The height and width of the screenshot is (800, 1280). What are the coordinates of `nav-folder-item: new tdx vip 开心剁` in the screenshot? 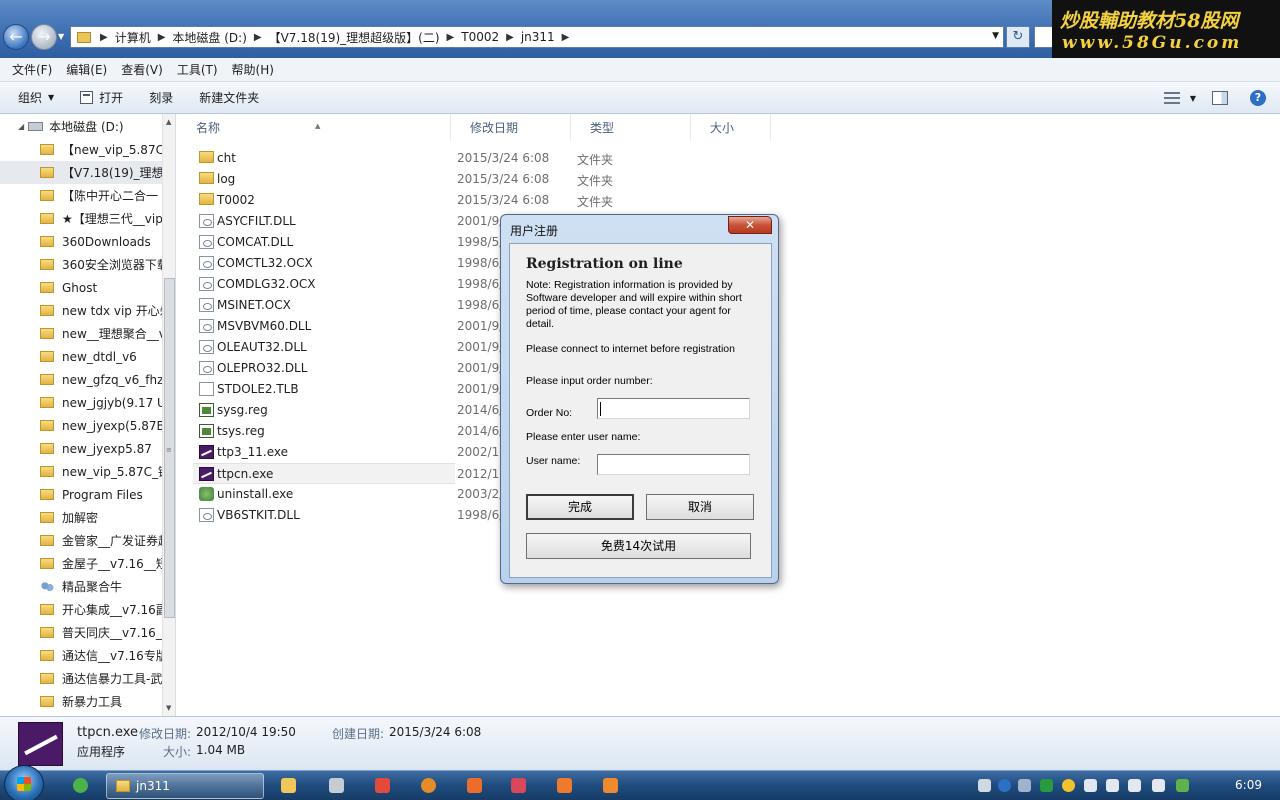 It's located at (81, 310).